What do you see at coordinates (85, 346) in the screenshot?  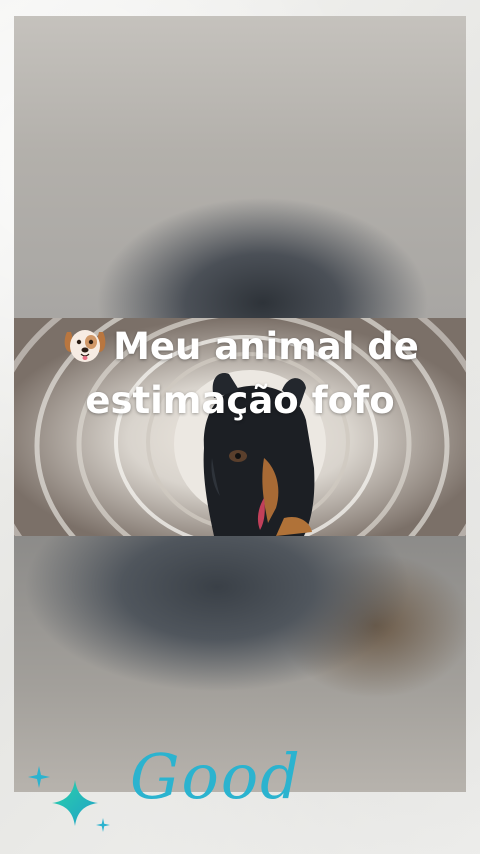 I see `dog-face-icon` at bounding box center [85, 346].